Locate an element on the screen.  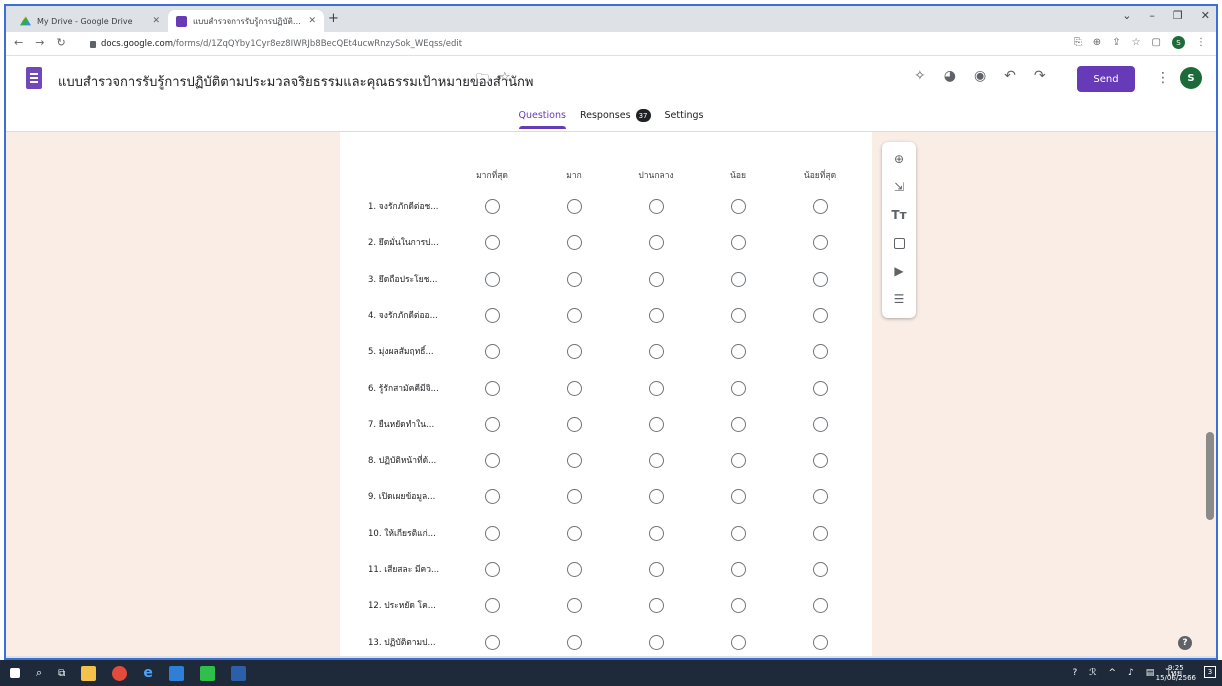
back-icon: ← is located at coordinates (18, 42).